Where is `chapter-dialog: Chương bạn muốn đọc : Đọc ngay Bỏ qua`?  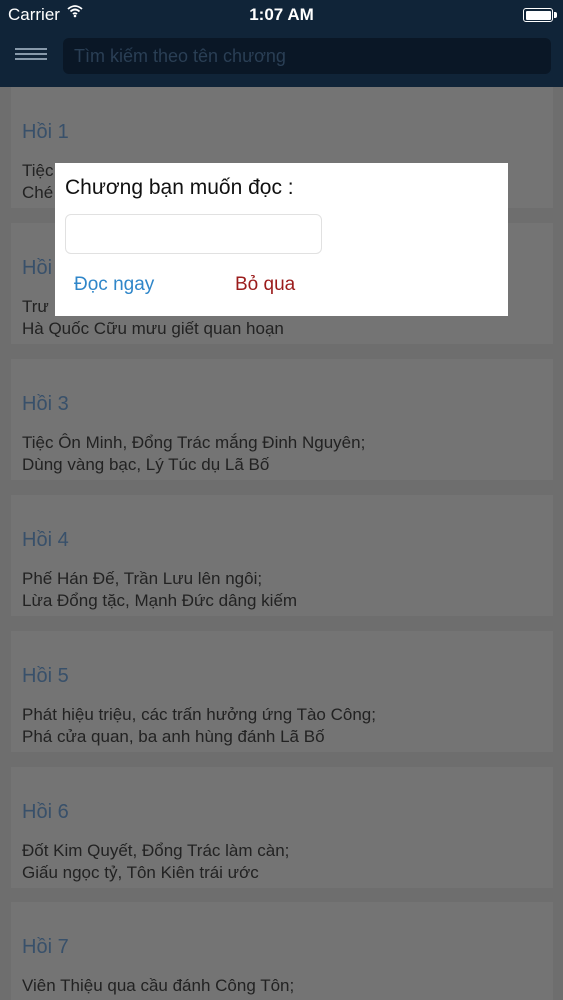
chapter-dialog: Chương bạn muốn đọc : Đọc ngay Bỏ qua is located at coordinates (281, 239).